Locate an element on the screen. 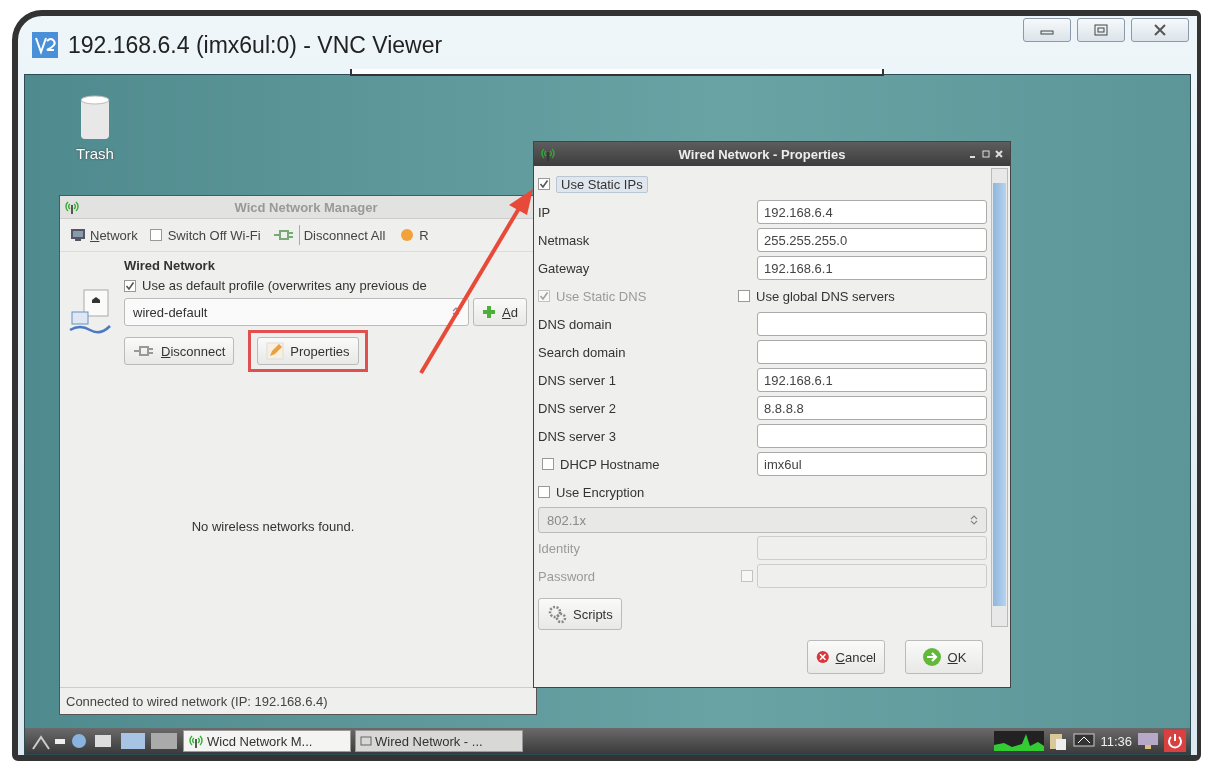 This screenshot has width=1211, height=769. field-label: DNS server 3 is located at coordinates (578, 436).